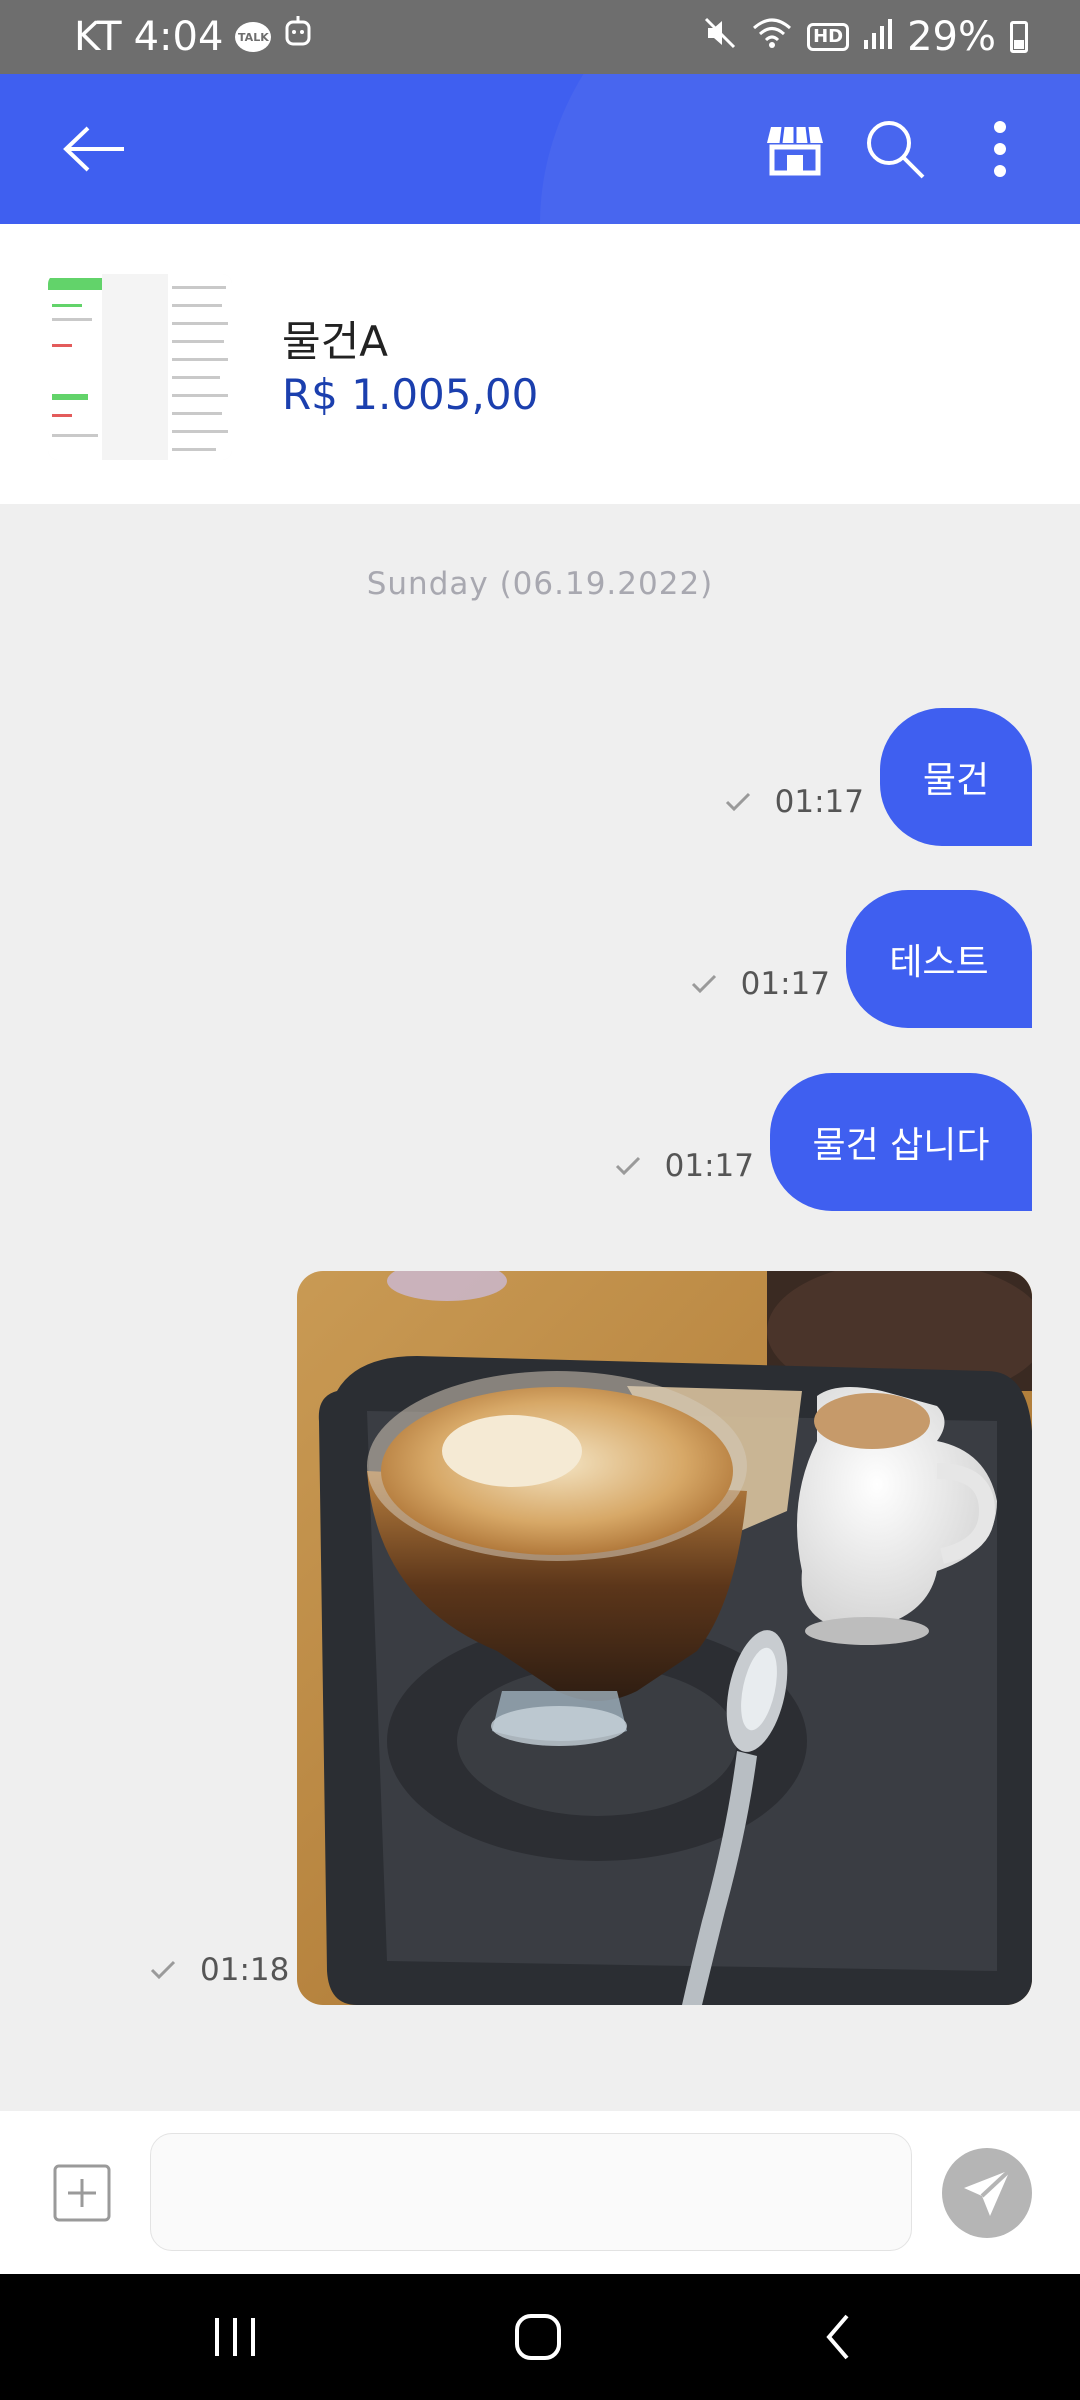 The height and width of the screenshot is (2400, 1080). I want to click on store-button, so click(795, 149).